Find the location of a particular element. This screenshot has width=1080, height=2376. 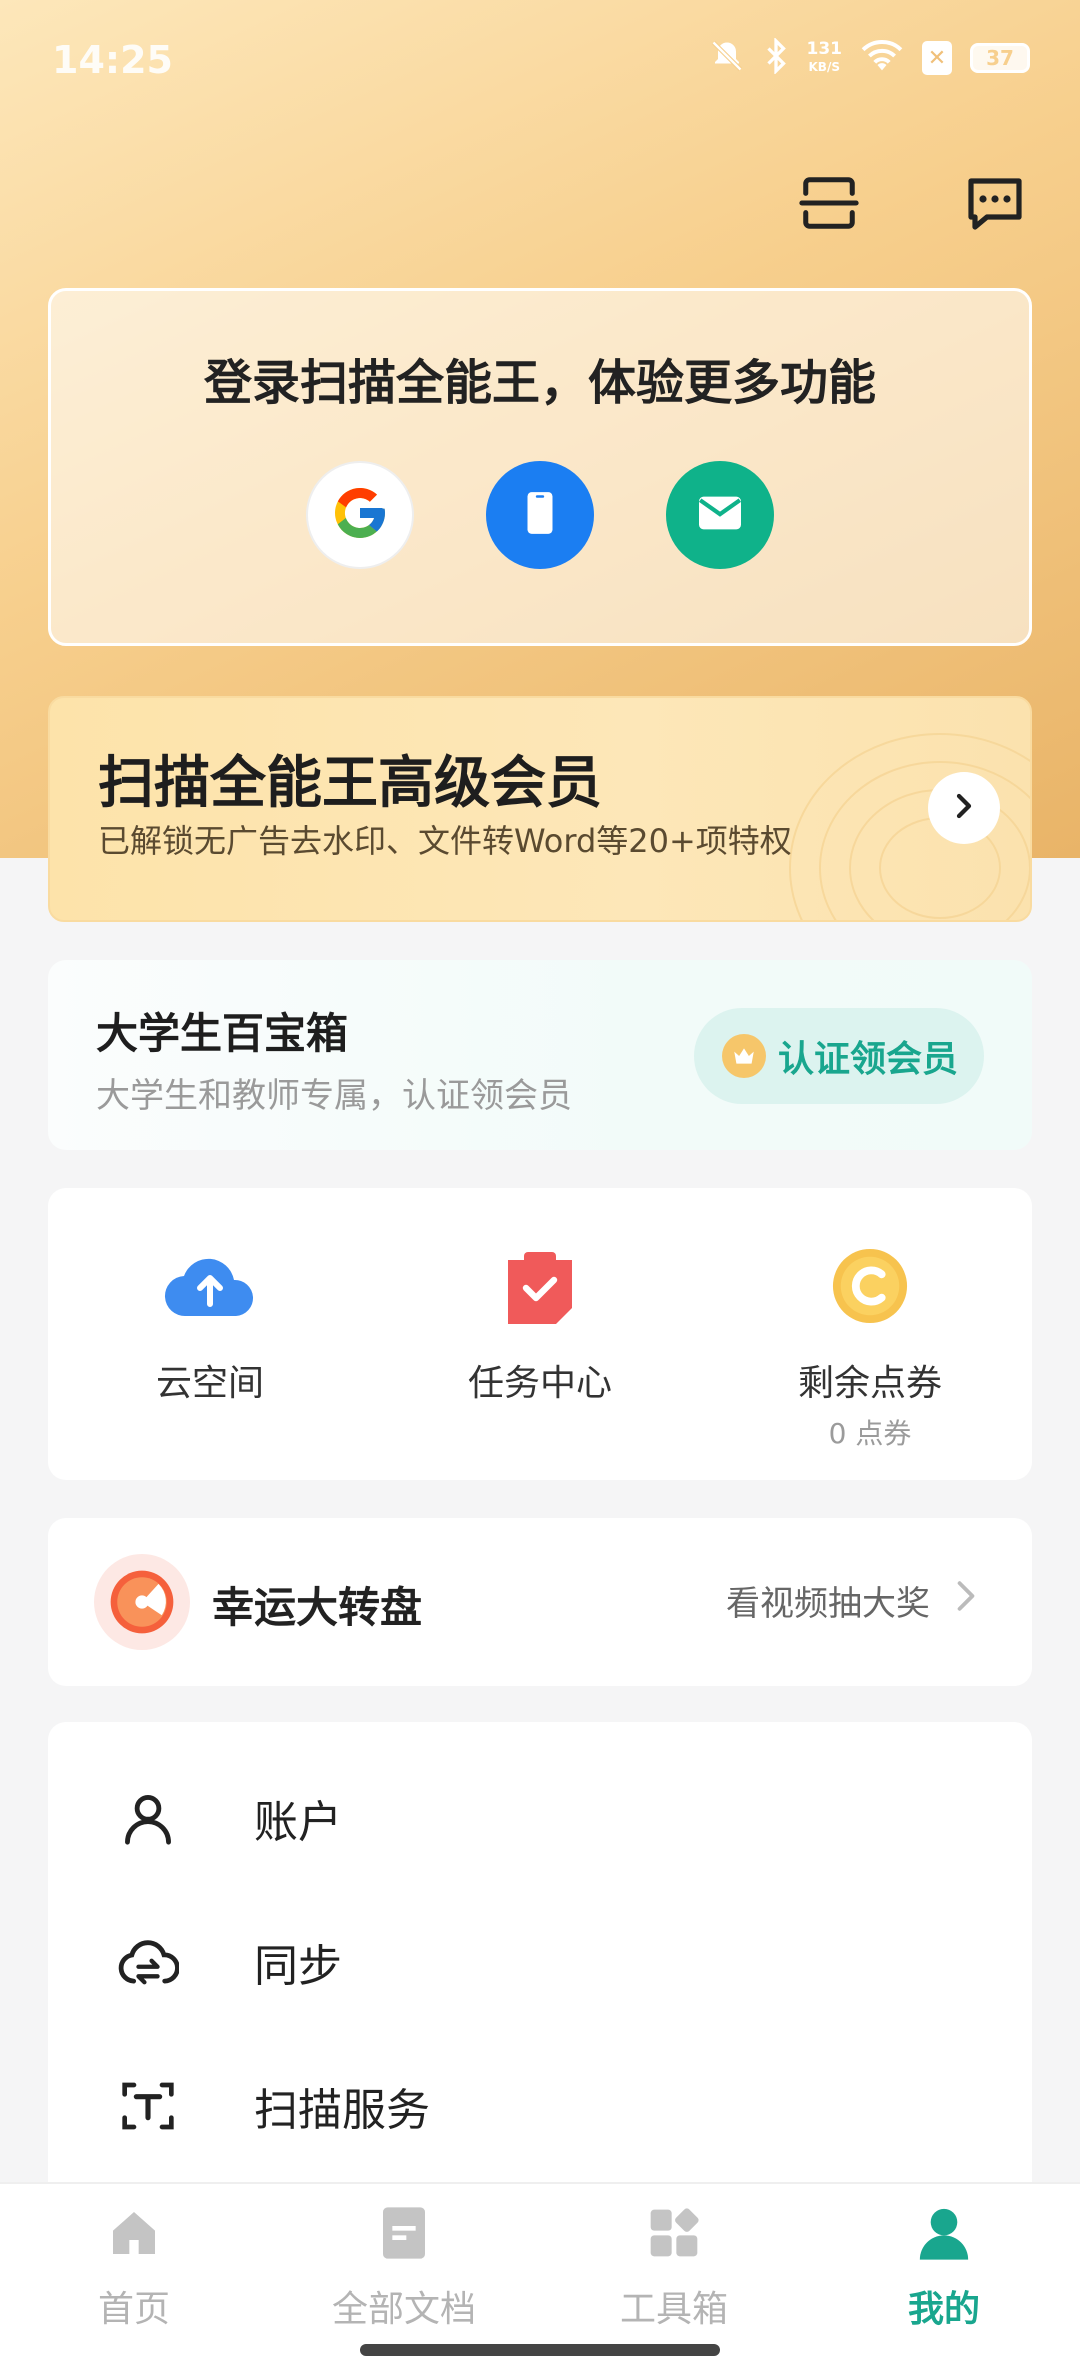

text-scan-icon is located at coordinates (148, 2106).